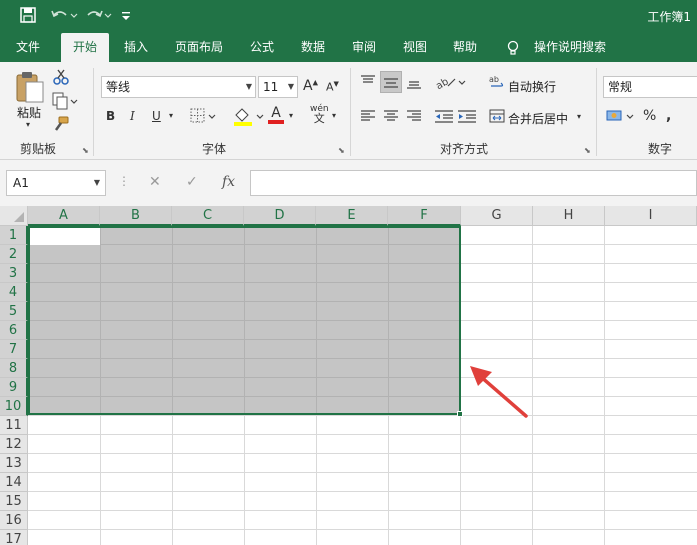 Image resolution: width=697 pixels, height=545 pixels. I want to click on fill-handle, so click(460, 414).